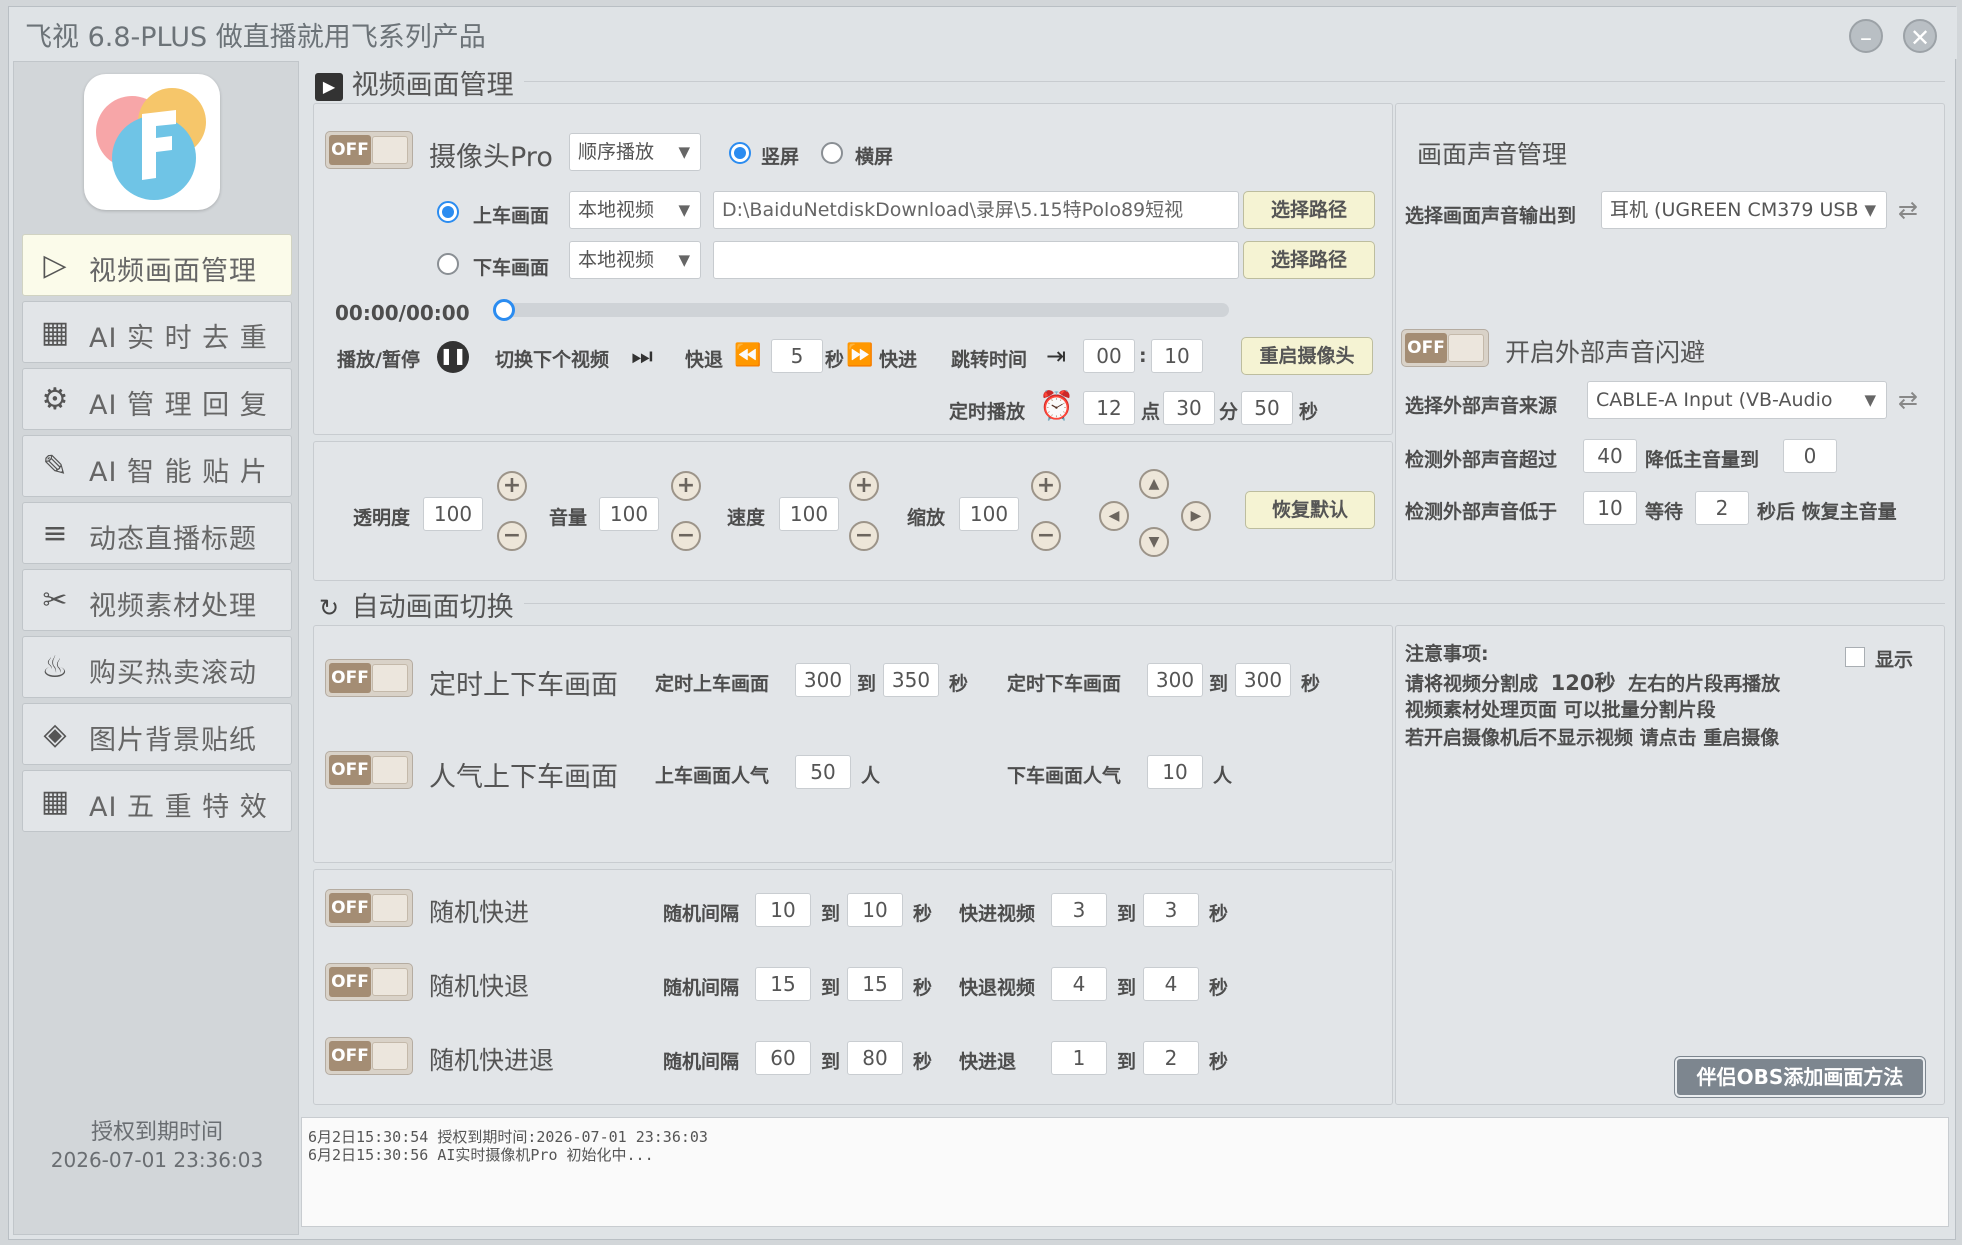 The width and height of the screenshot is (1962, 1245). What do you see at coordinates (1079, 984) in the screenshot?
I see `rw-from-input: 4` at bounding box center [1079, 984].